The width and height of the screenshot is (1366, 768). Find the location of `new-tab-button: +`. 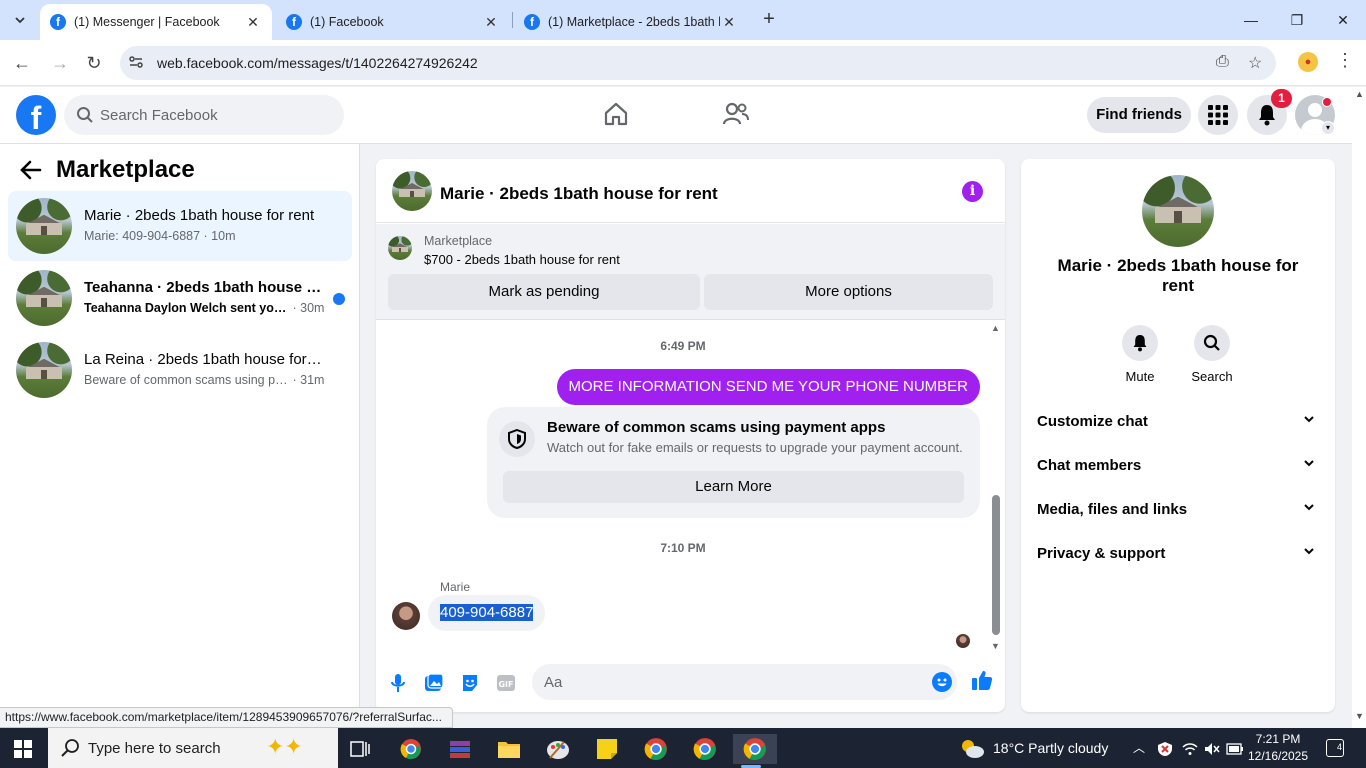

new-tab-button: + is located at coordinates (769, 19).